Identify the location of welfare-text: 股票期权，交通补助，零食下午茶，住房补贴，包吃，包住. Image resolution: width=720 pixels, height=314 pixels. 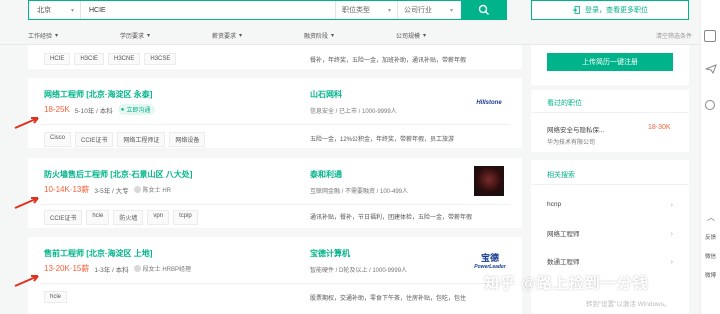
(388, 299).